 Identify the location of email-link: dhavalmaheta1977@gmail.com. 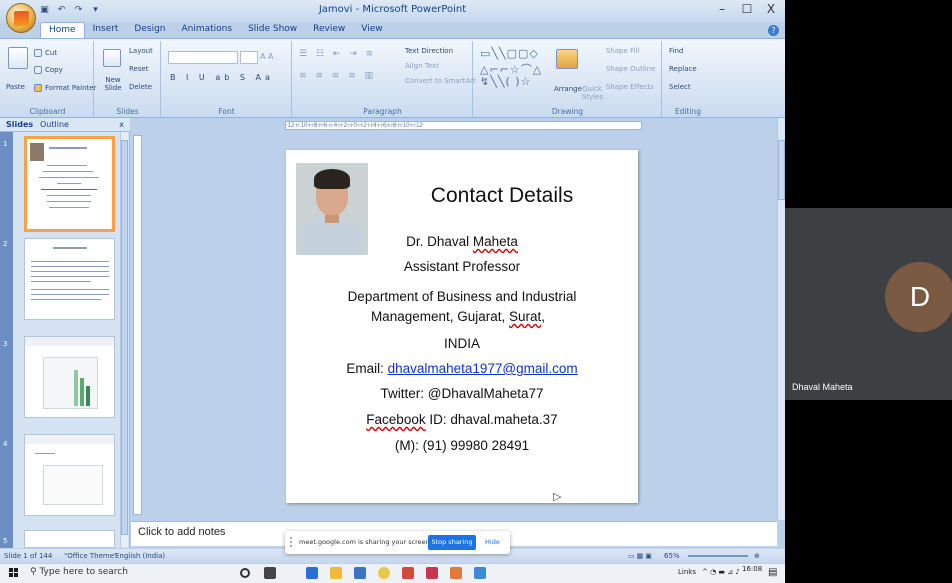
(483, 368).